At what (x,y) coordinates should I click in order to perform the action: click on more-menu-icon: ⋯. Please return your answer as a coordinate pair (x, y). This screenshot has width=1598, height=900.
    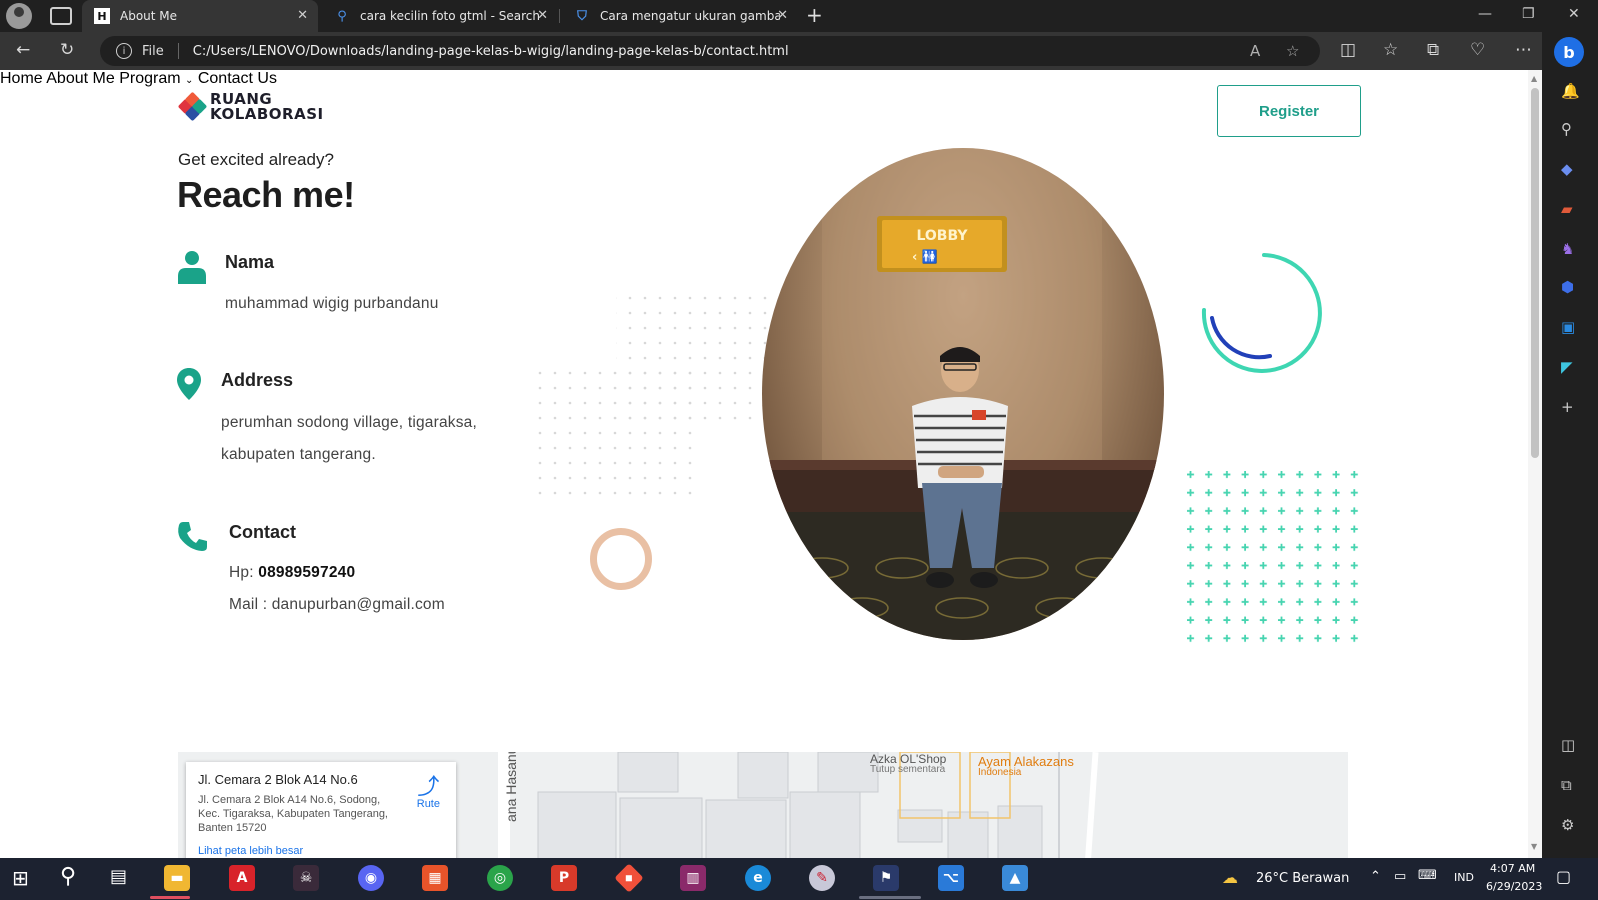
    Looking at the image, I should click on (1523, 50).